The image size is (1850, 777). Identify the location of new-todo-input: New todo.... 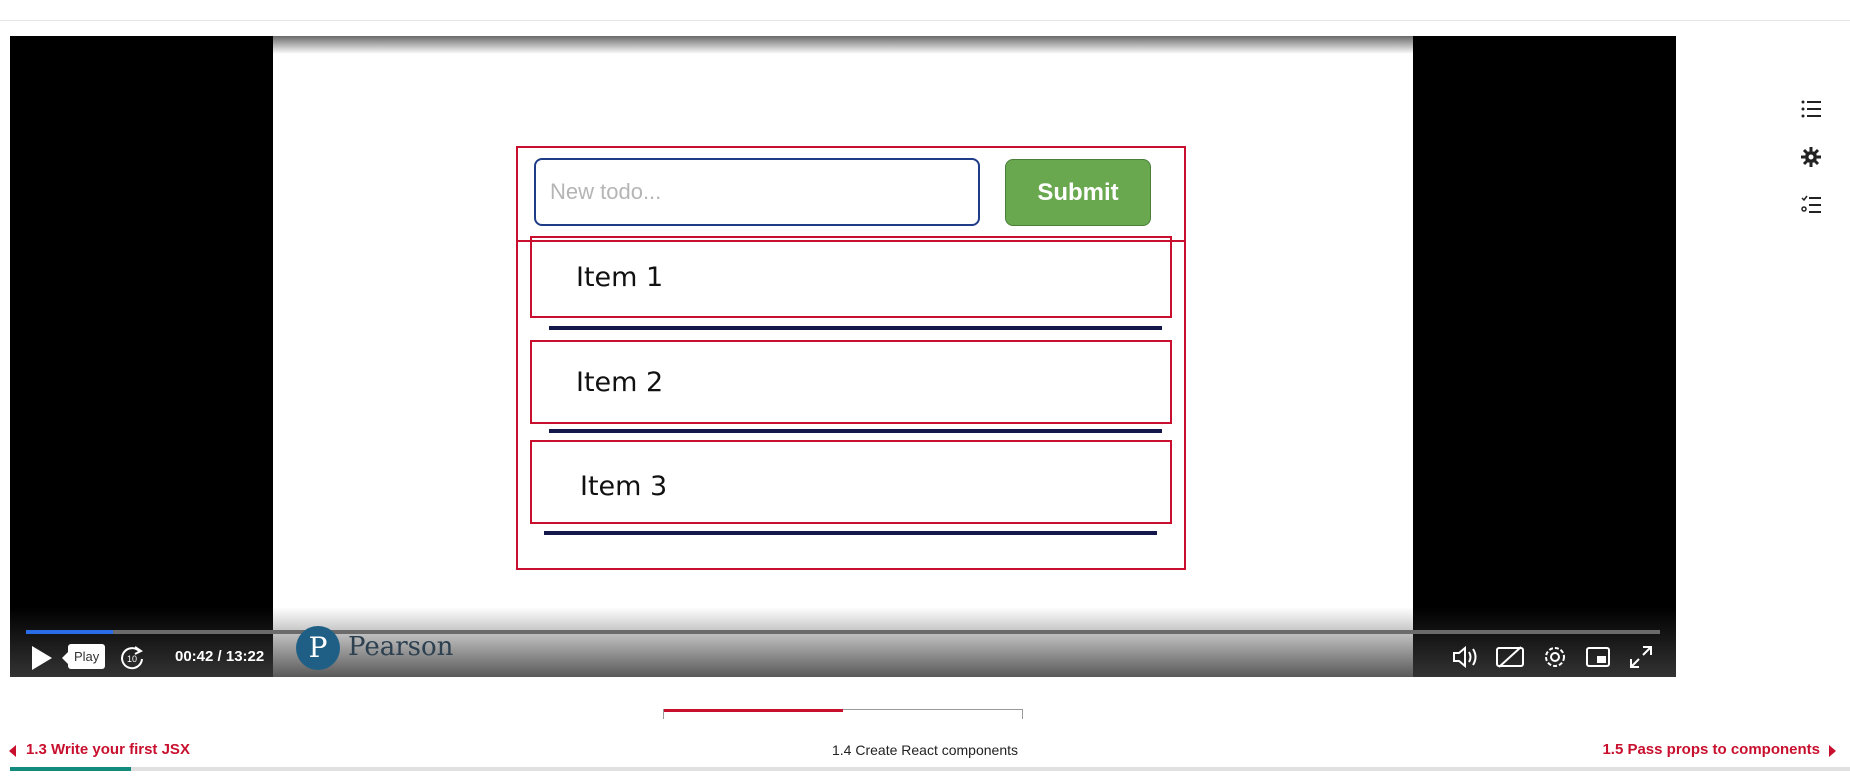
(757, 192).